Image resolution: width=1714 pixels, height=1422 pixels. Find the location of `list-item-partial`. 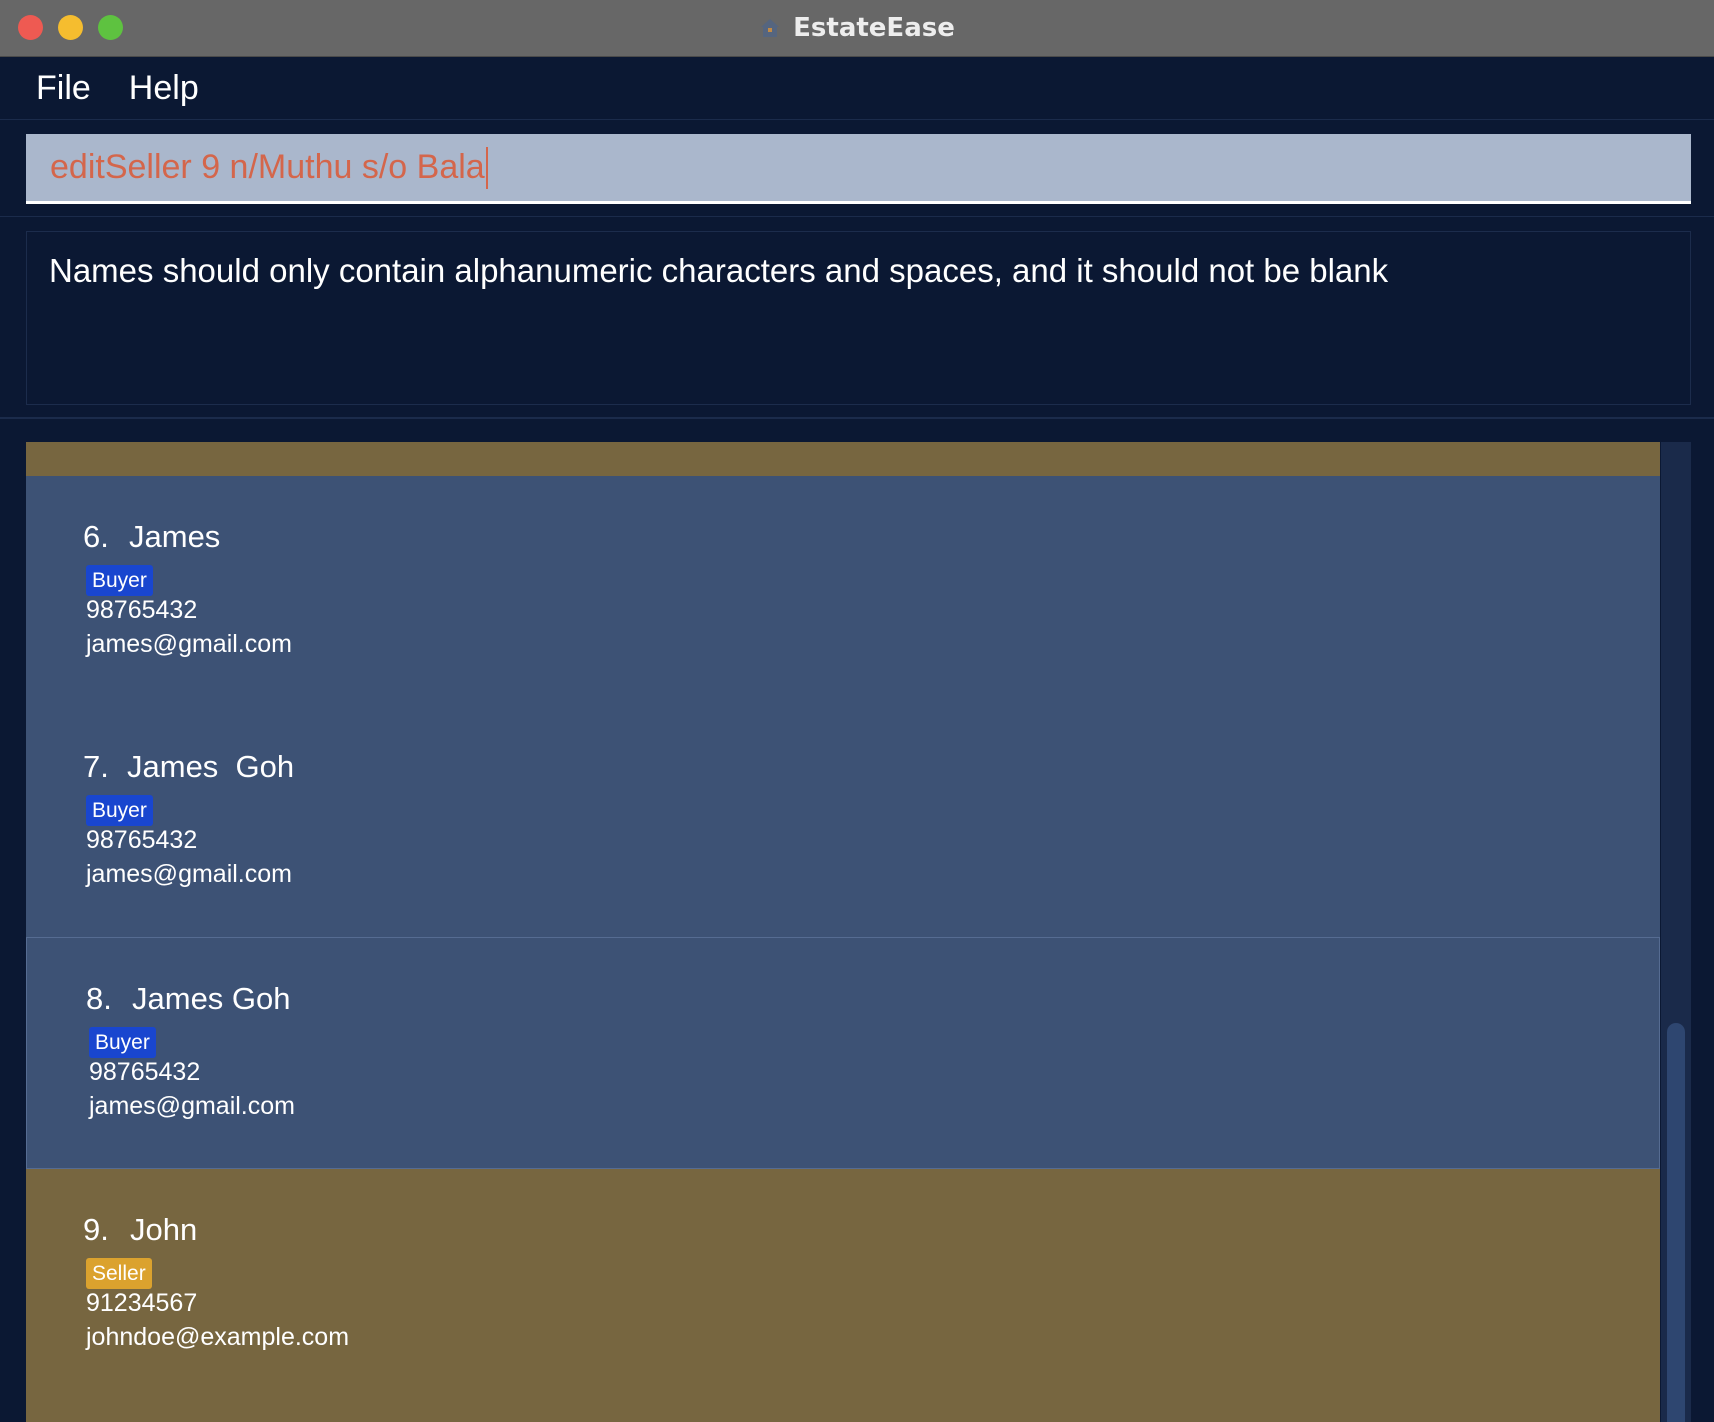

list-item-partial is located at coordinates (843, 459).